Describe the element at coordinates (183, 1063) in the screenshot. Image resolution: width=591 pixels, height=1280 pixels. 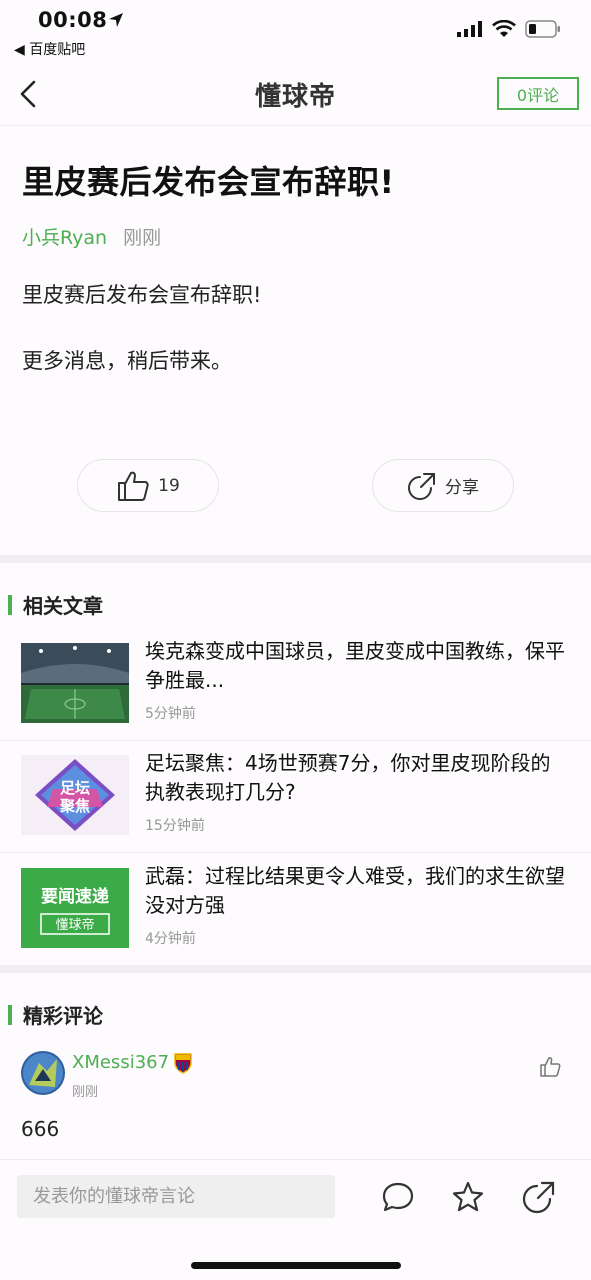
I see `club-badge-icon` at that location.